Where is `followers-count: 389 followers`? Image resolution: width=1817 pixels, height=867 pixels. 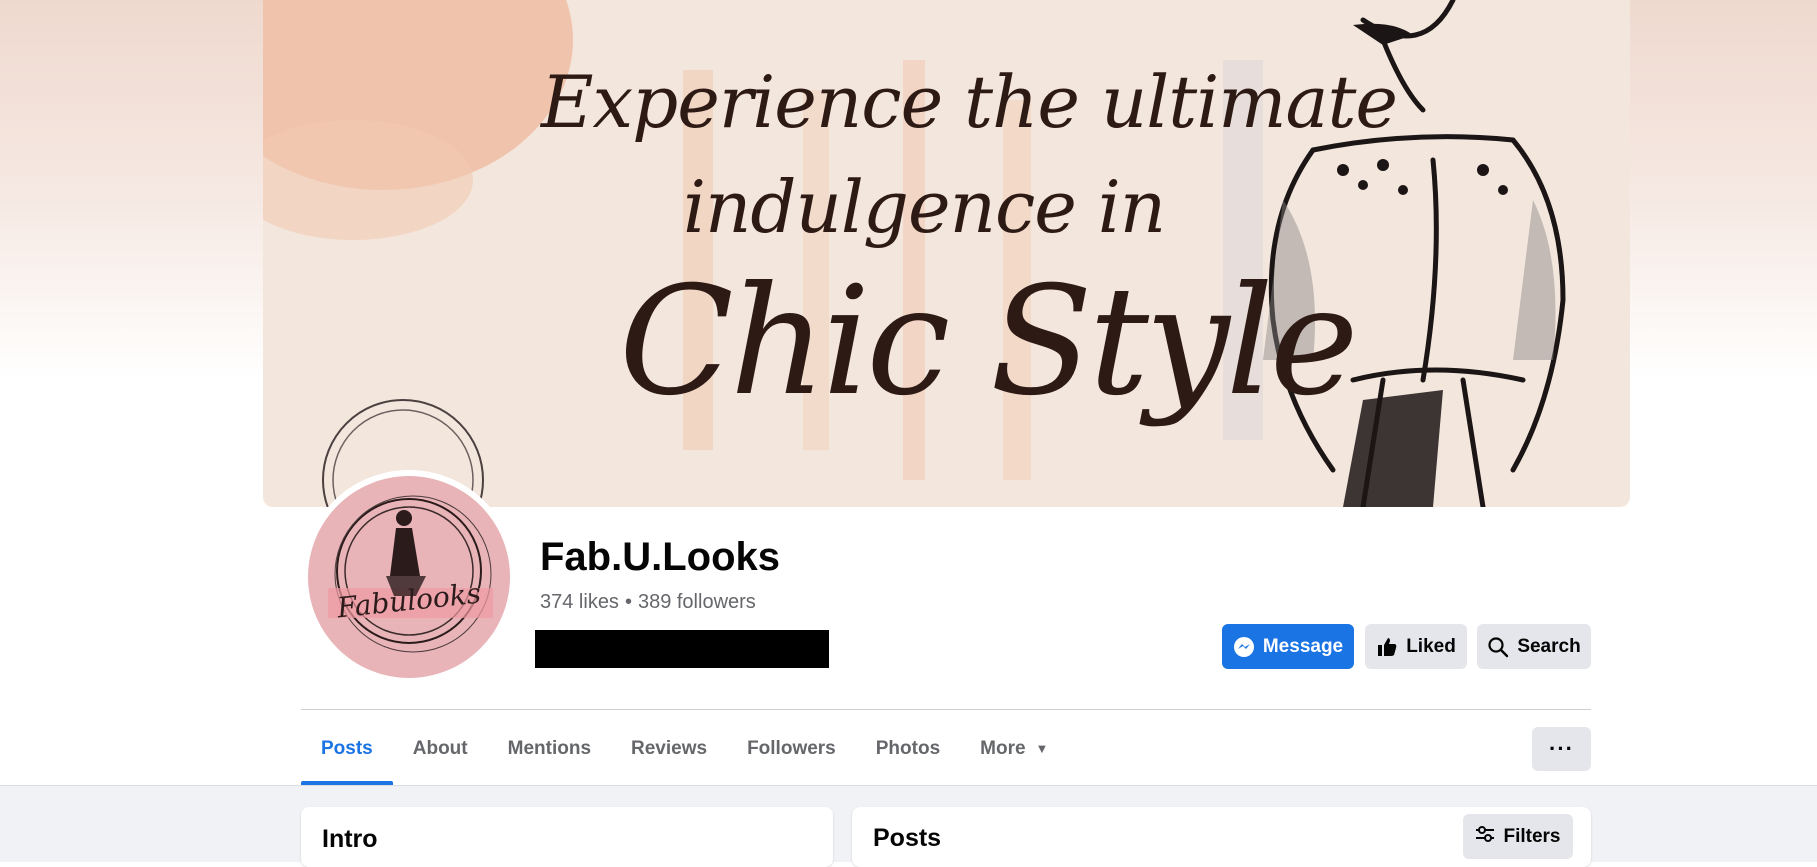 followers-count: 389 followers is located at coordinates (697, 602).